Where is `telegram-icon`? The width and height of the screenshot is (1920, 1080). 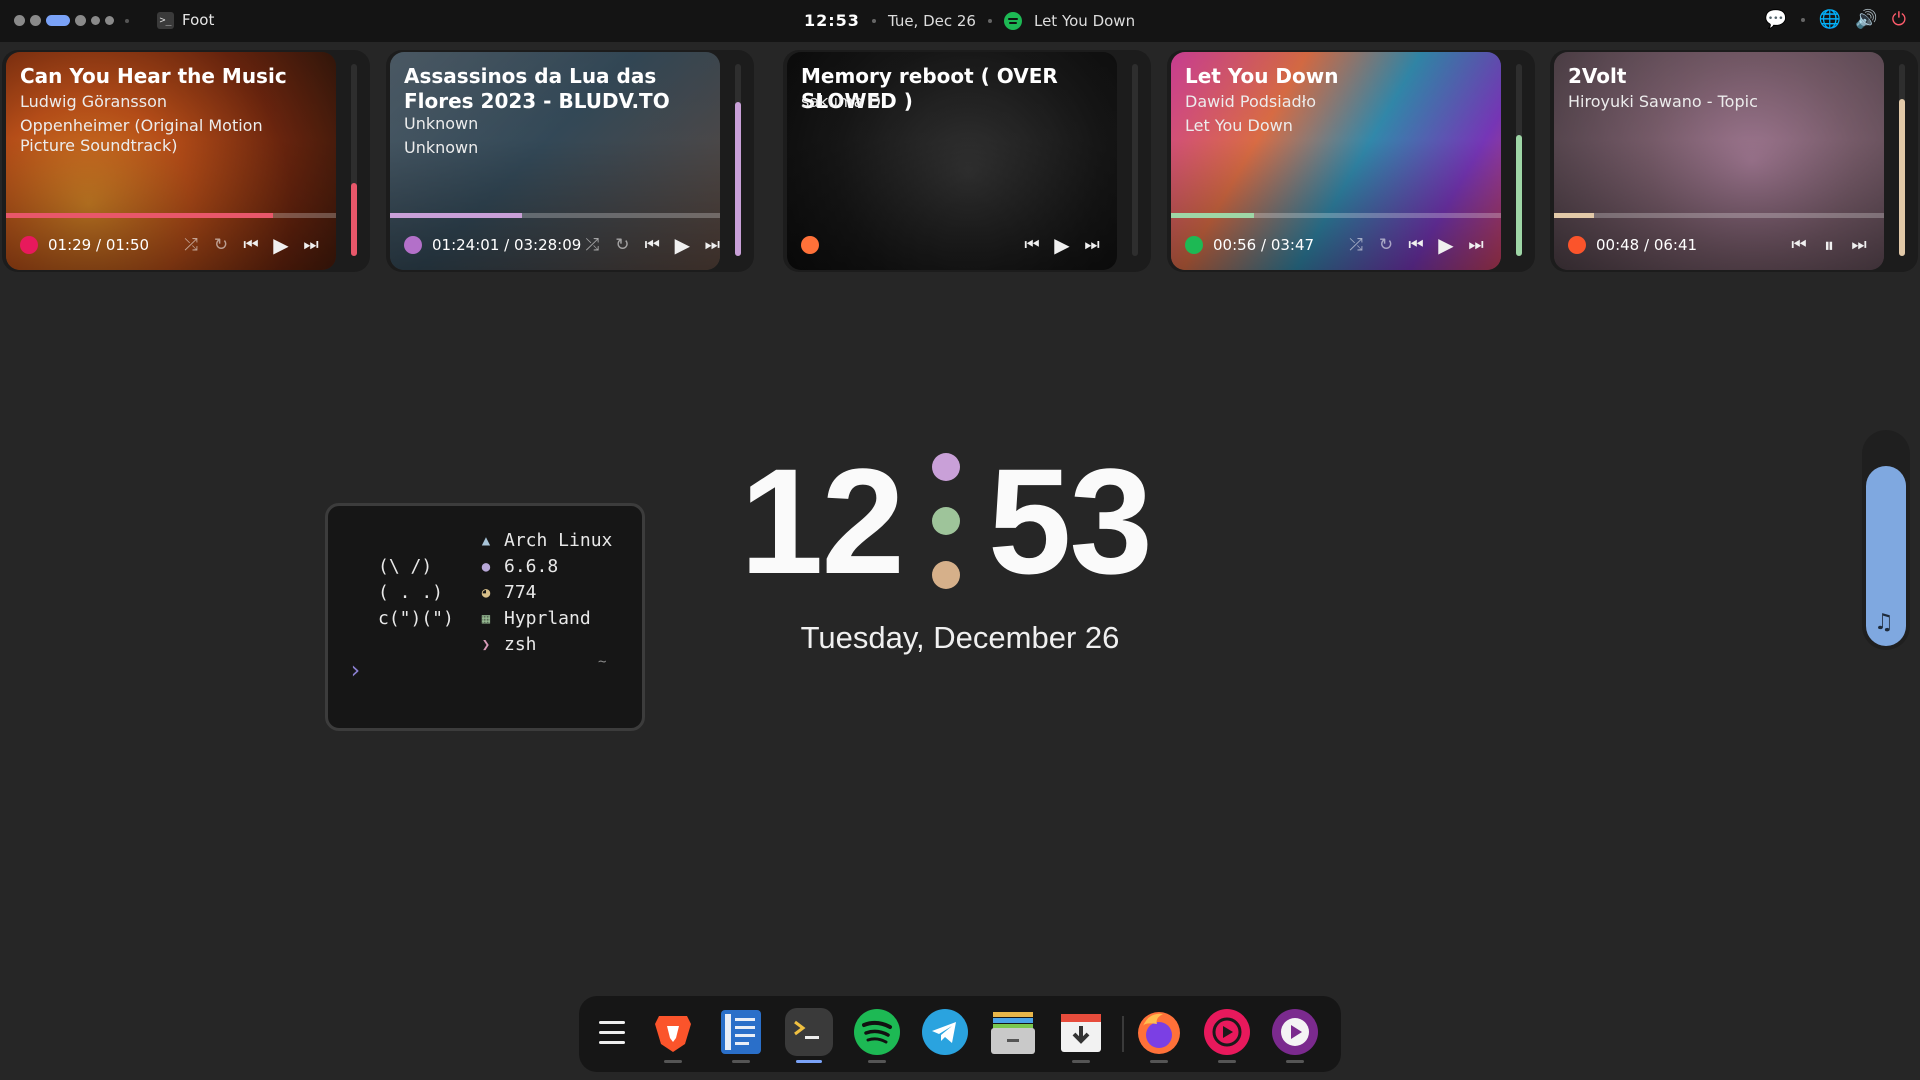 telegram-icon is located at coordinates (945, 1032).